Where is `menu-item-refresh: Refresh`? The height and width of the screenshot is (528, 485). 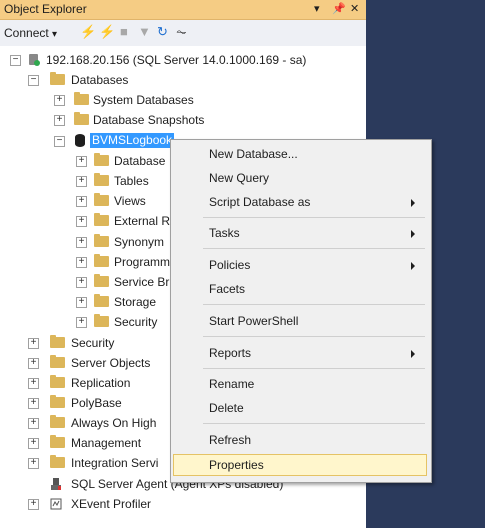
menu-item-refresh: Refresh is located at coordinates (300, 440).